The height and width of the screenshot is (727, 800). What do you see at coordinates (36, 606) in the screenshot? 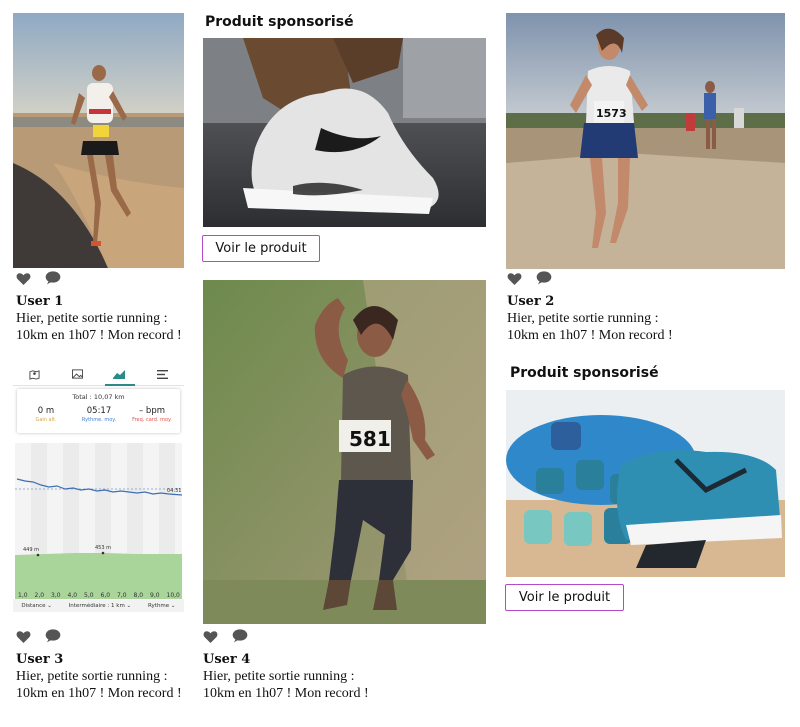
I see `filter-distance: Distance ⌄` at bounding box center [36, 606].